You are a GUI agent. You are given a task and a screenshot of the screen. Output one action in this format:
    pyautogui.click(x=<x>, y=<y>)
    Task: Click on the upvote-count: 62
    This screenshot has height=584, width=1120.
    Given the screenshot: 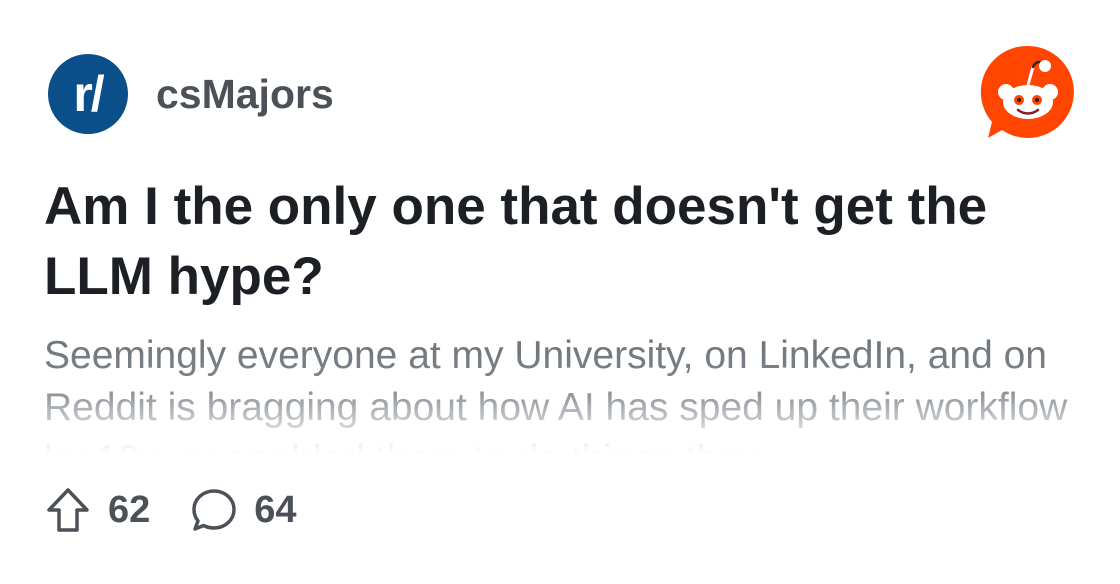 What is the action you would take?
    pyautogui.click(x=129, y=509)
    